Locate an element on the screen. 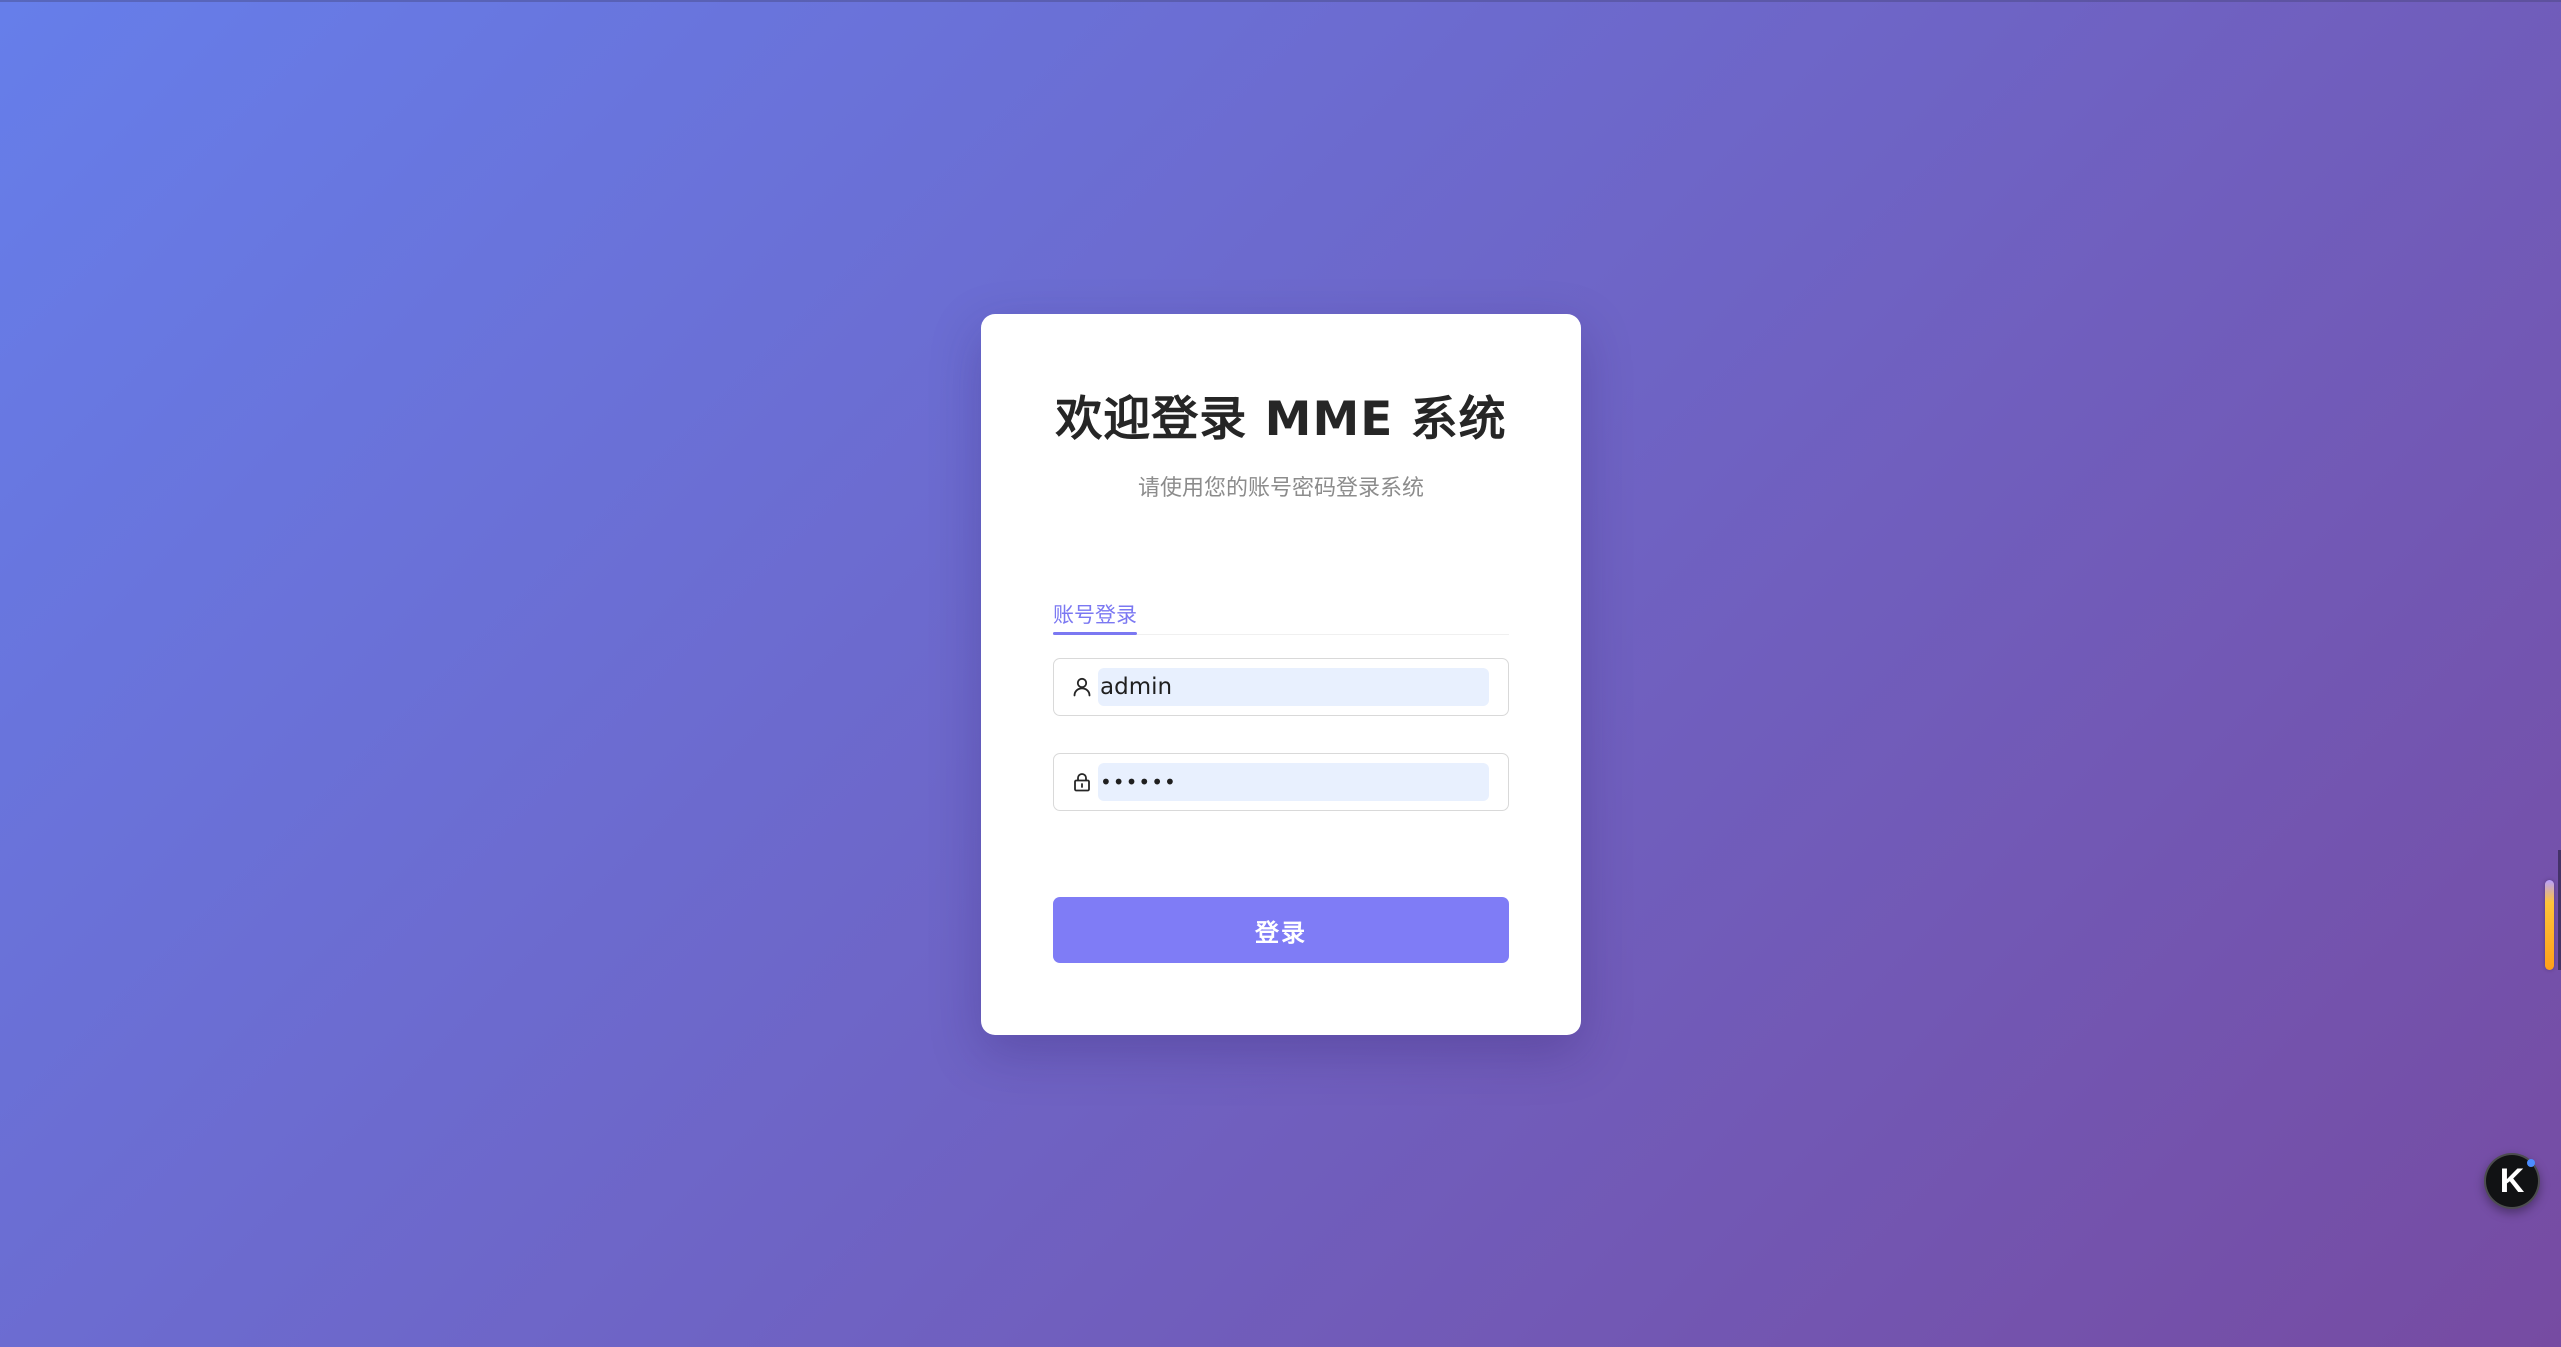 The image size is (2561, 1347). password-field is located at coordinates (1281, 782).